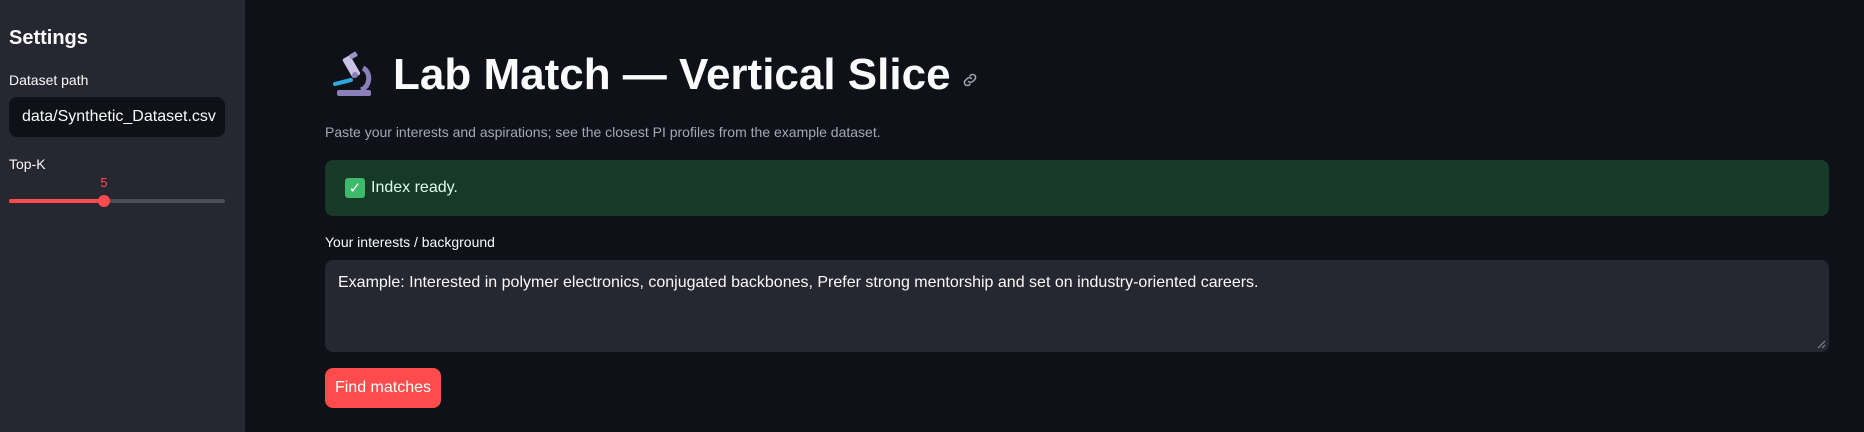  I want to click on top-k-value: 5, so click(104, 182).